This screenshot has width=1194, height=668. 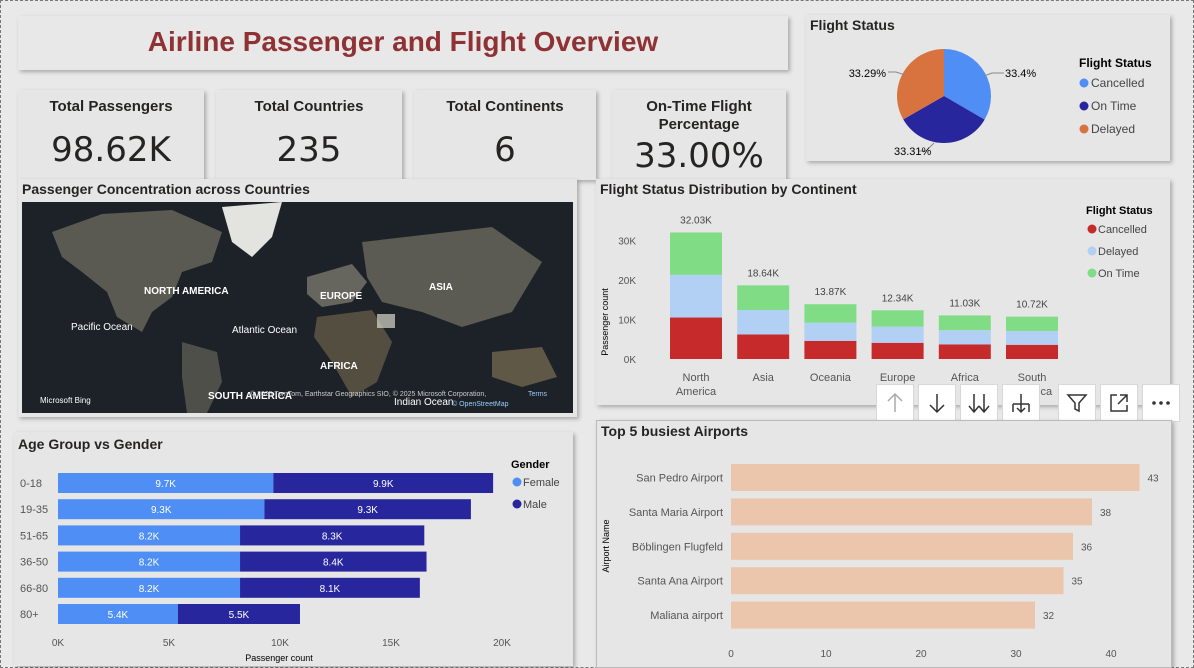 What do you see at coordinates (964, 323) in the screenshot?
I see `bar-africa-on-time` at bounding box center [964, 323].